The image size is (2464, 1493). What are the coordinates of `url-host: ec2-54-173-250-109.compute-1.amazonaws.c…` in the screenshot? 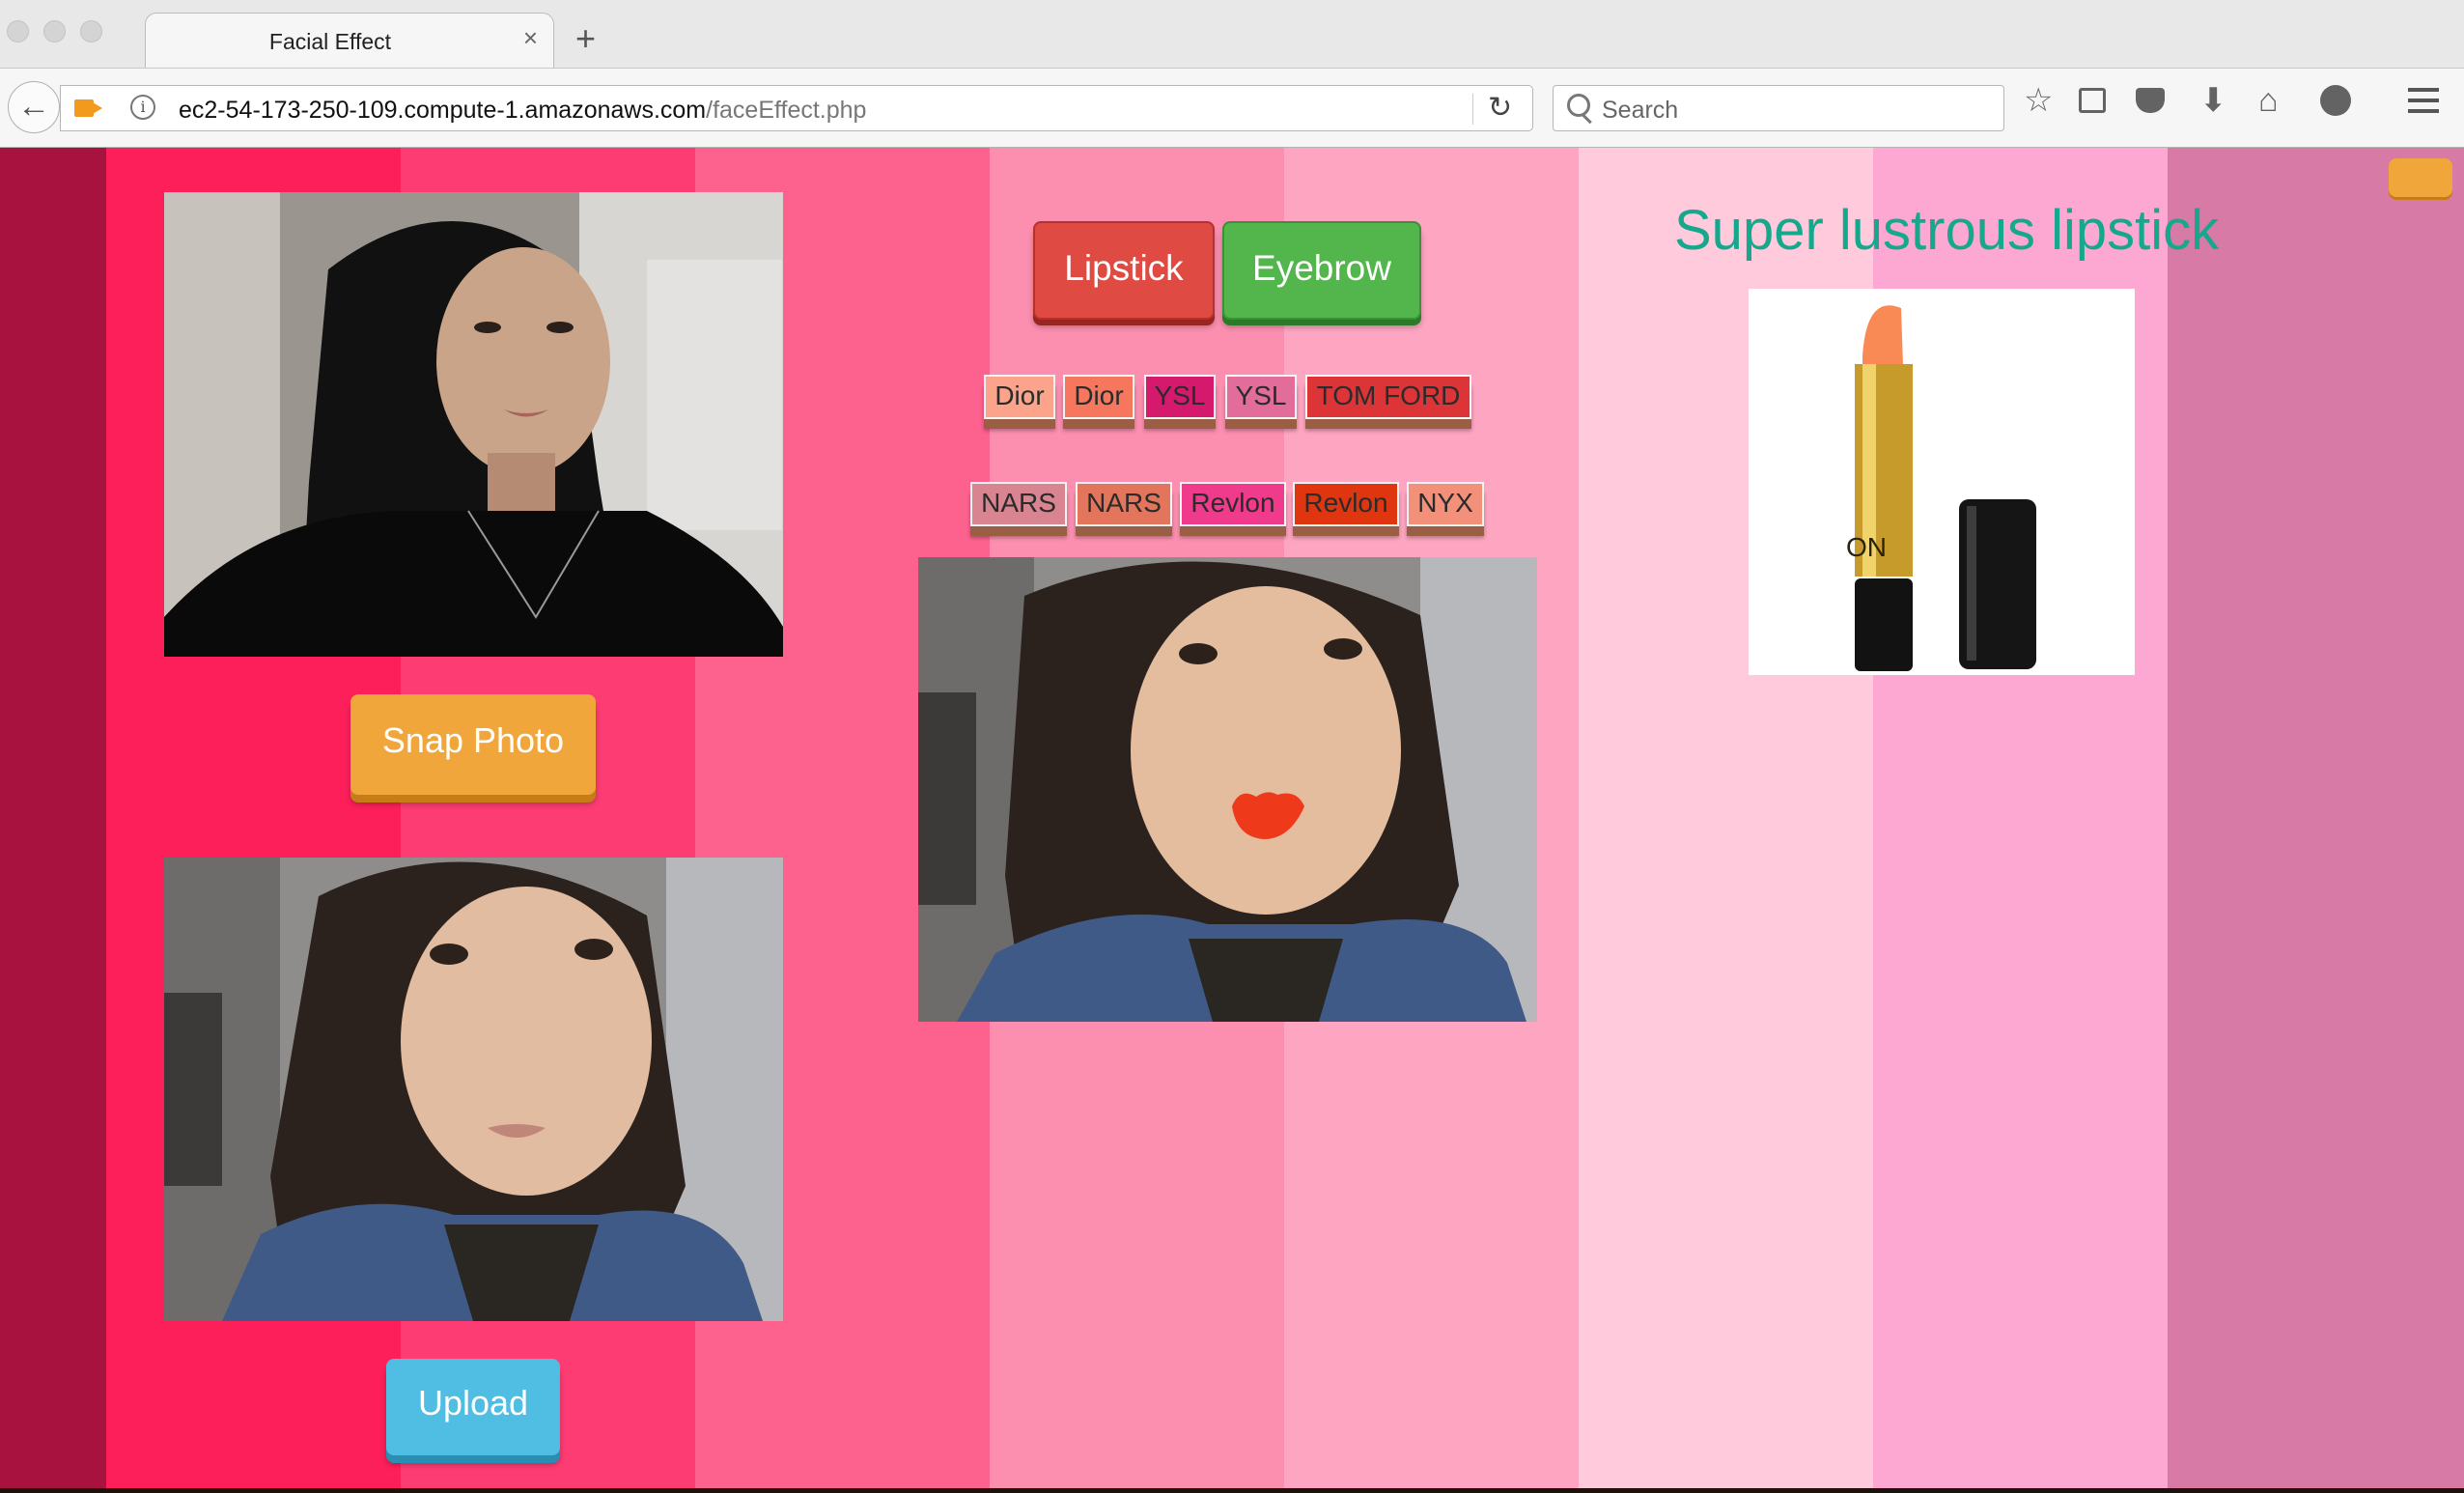 It's located at (443, 110).